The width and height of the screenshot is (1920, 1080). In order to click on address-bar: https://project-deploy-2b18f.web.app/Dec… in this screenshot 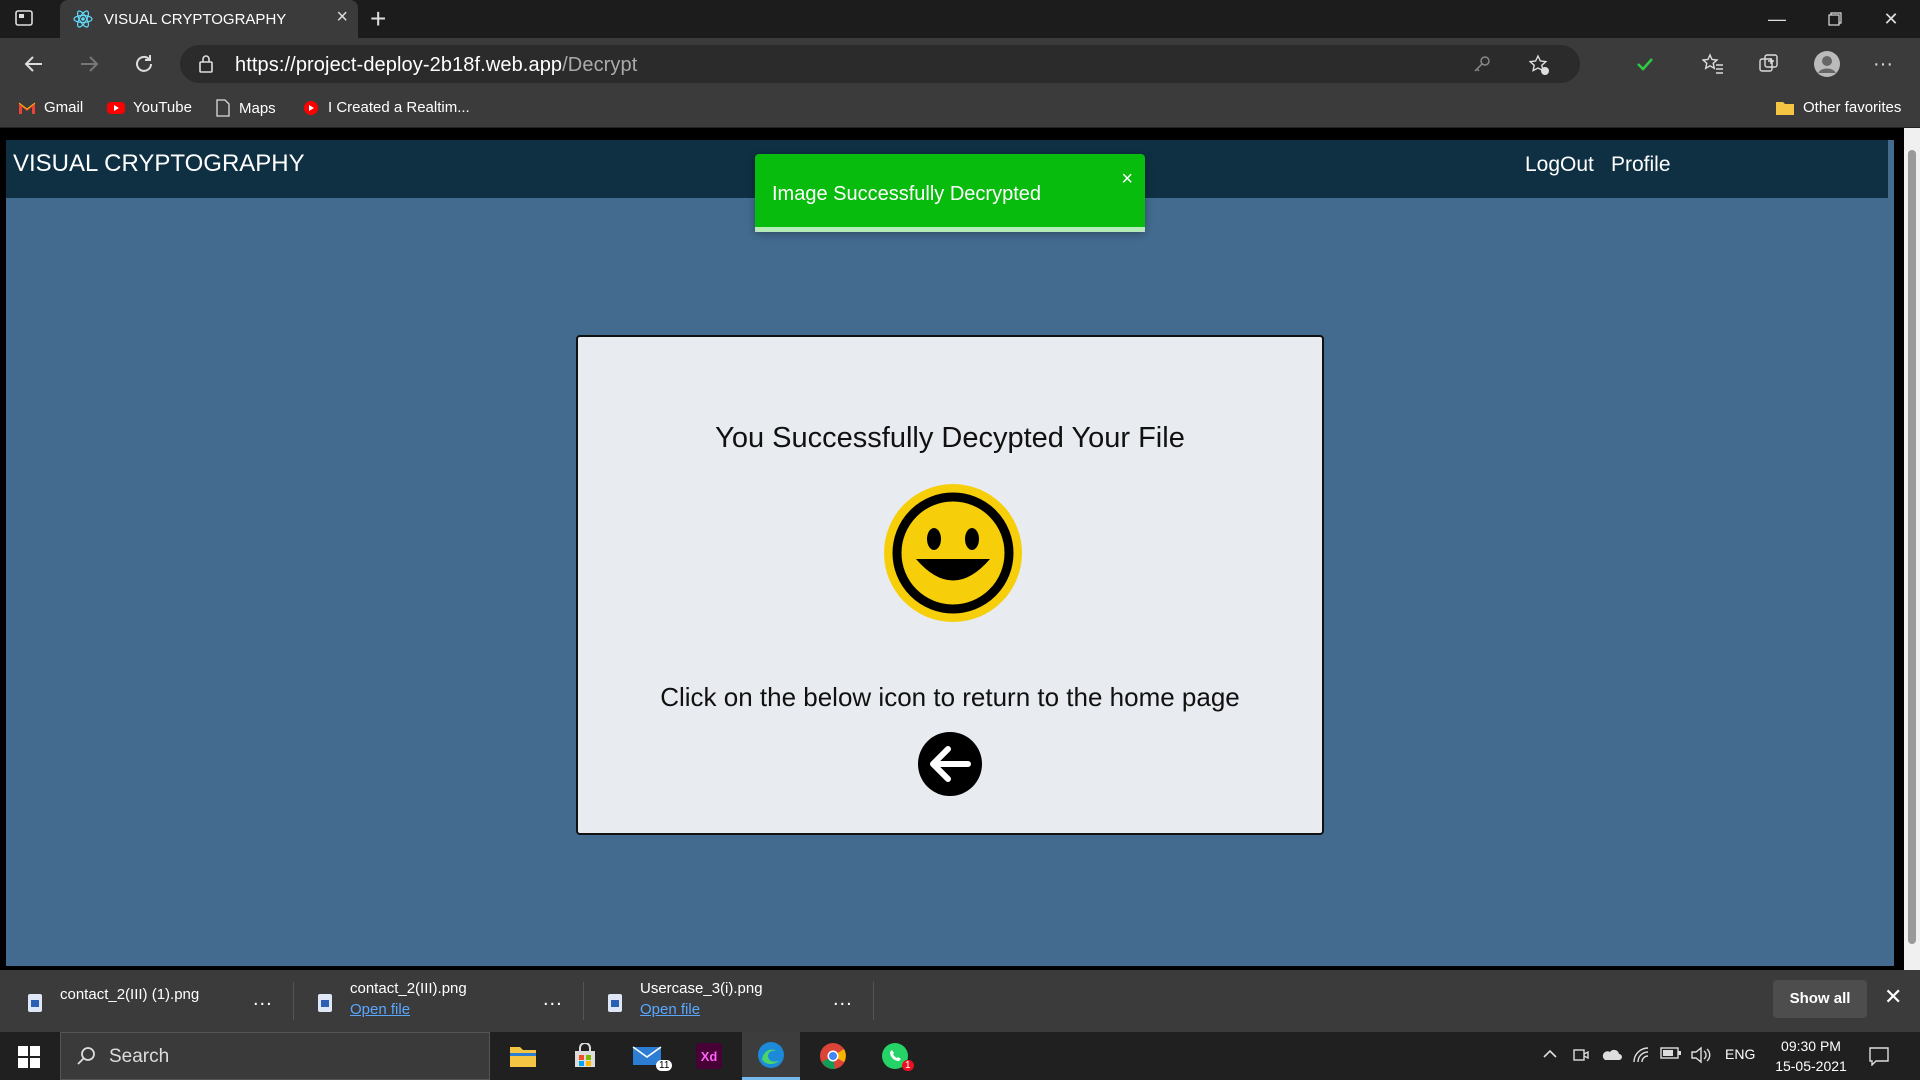, I will do `click(880, 64)`.